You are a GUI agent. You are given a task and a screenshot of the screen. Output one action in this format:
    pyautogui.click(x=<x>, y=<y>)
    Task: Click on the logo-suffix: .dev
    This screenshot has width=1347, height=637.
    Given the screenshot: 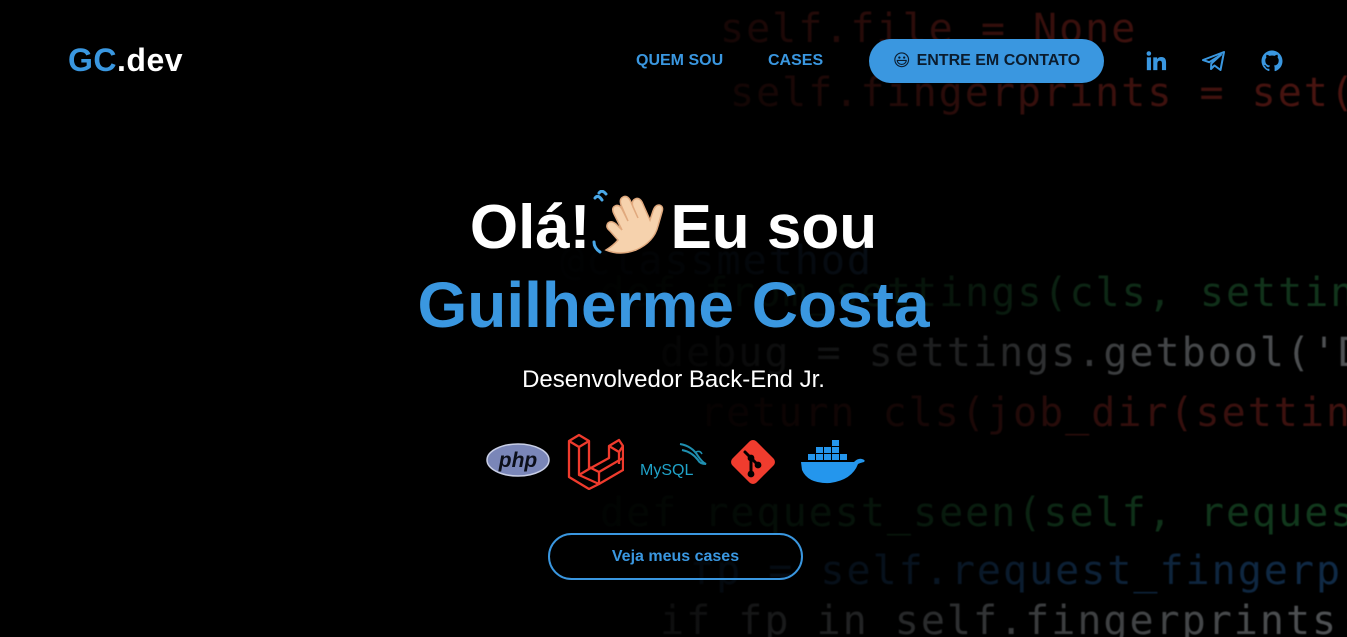 What is the action you would take?
    pyautogui.click(x=150, y=60)
    